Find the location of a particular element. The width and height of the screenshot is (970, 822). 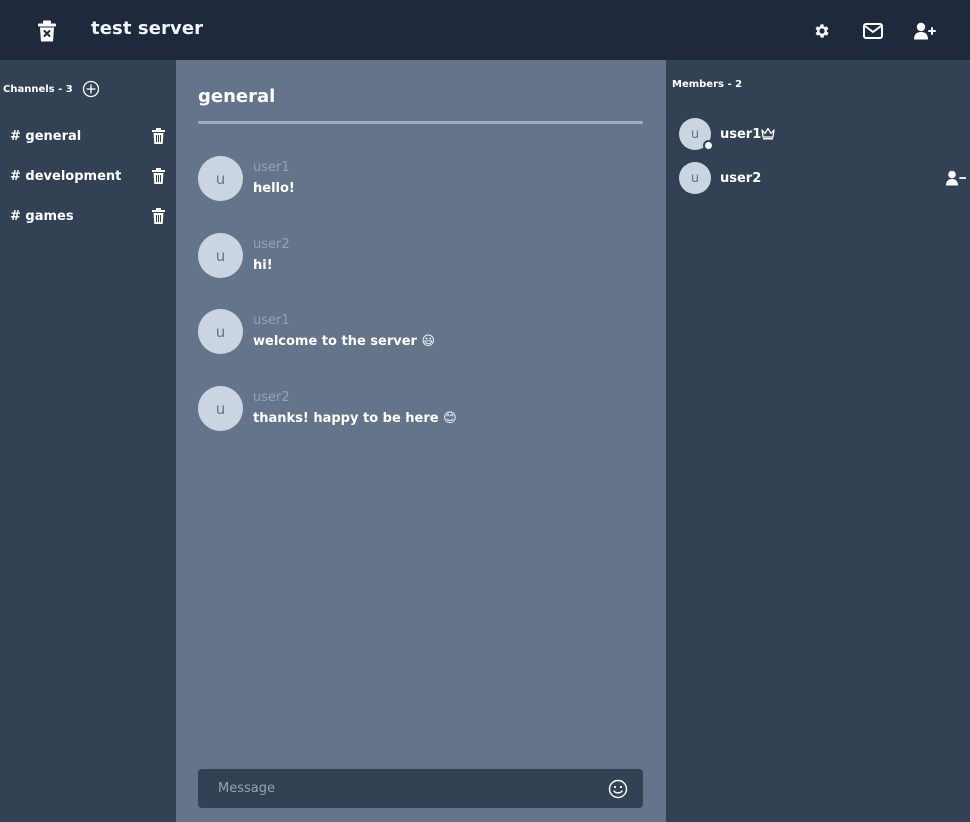

smiley-icon is located at coordinates (618, 789).